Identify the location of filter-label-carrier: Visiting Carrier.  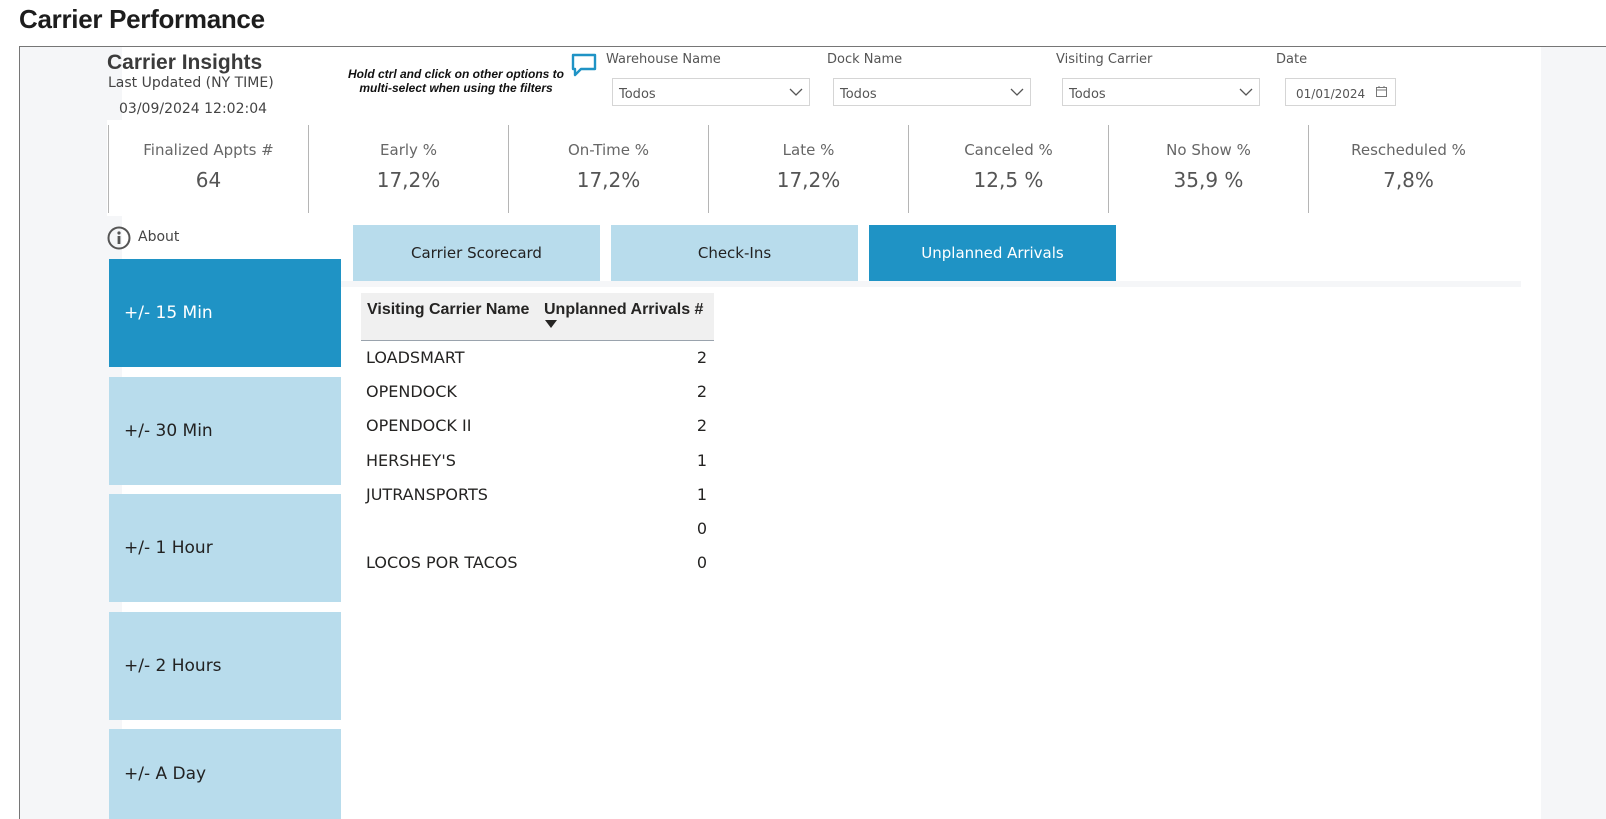
(1104, 59).